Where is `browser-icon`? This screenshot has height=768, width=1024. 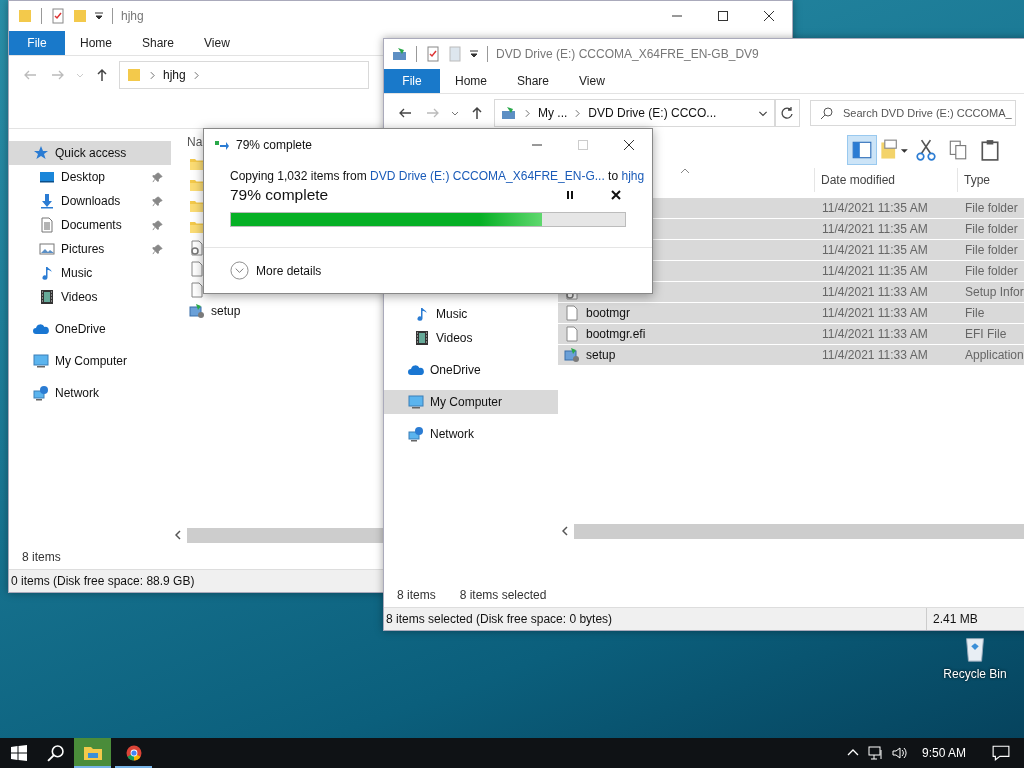 browser-icon is located at coordinates (133, 753).